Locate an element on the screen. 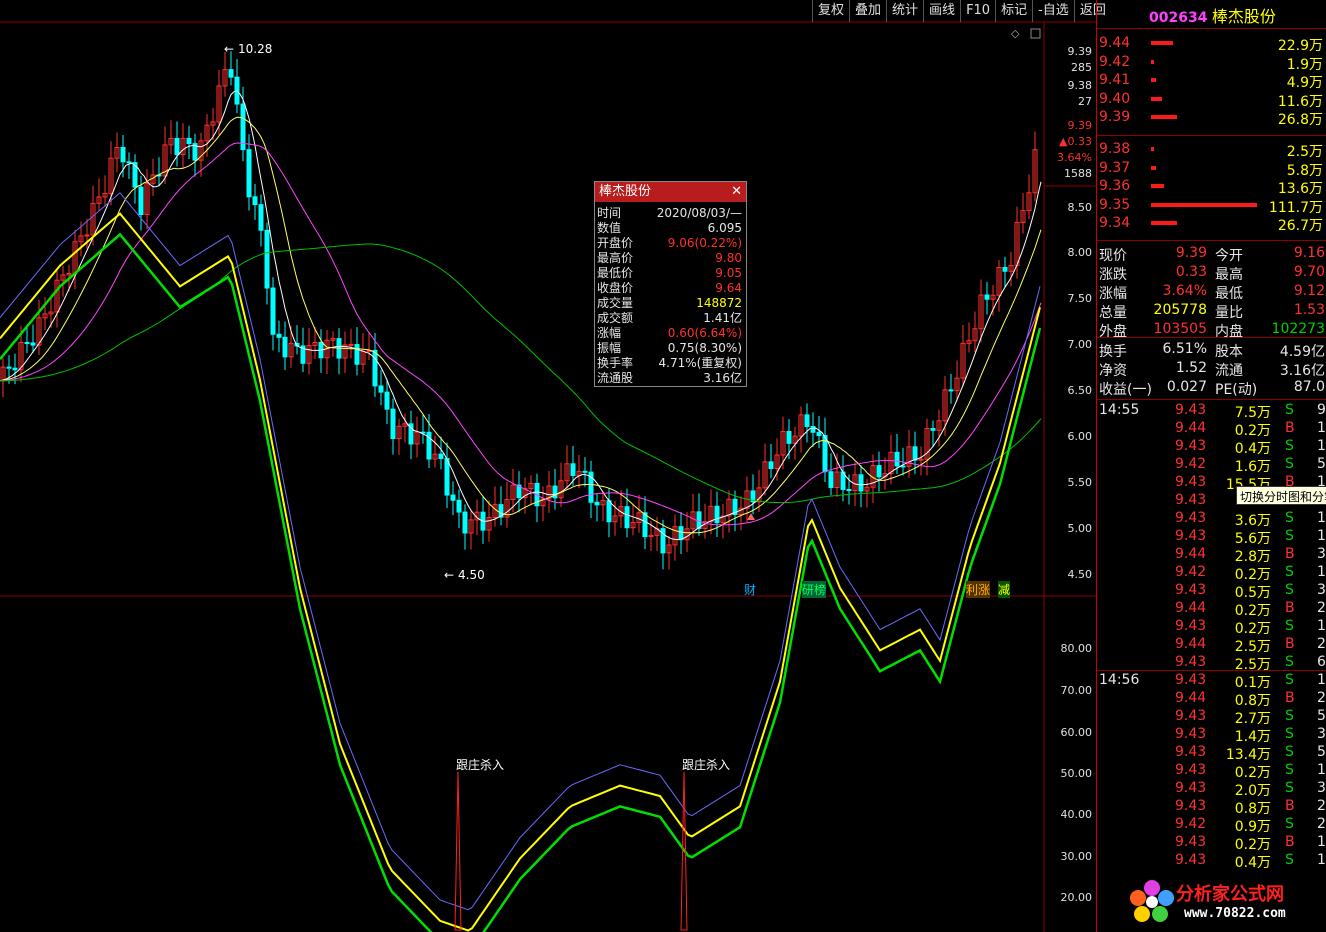 This screenshot has height=932, width=1326. order-volume: 5.8万 is located at coordinates (1304, 170).